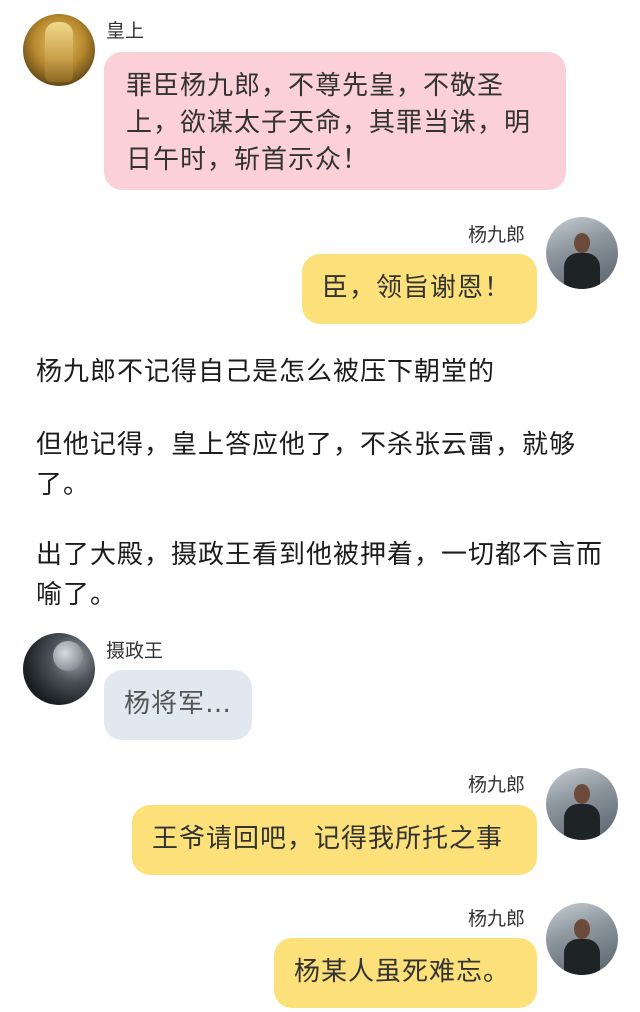  I want to click on message-bubble-emperor: 罪臣杨九郎，不尊先皇，不敬圣上，欲谋太子天命，其罪当诛，明日午时，斩首示众！, so click(335, 121).